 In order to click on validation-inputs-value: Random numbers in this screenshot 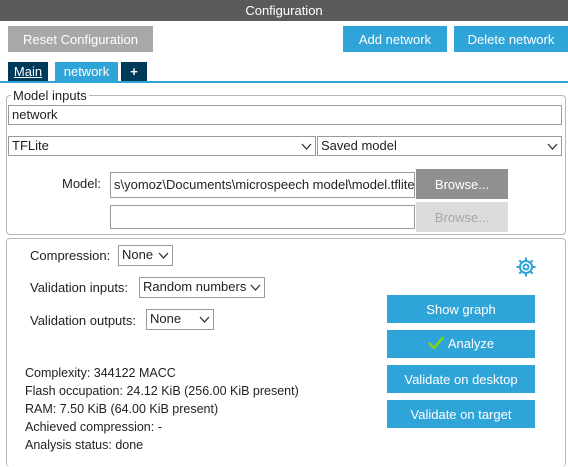, I will do `click(195, 286)`.